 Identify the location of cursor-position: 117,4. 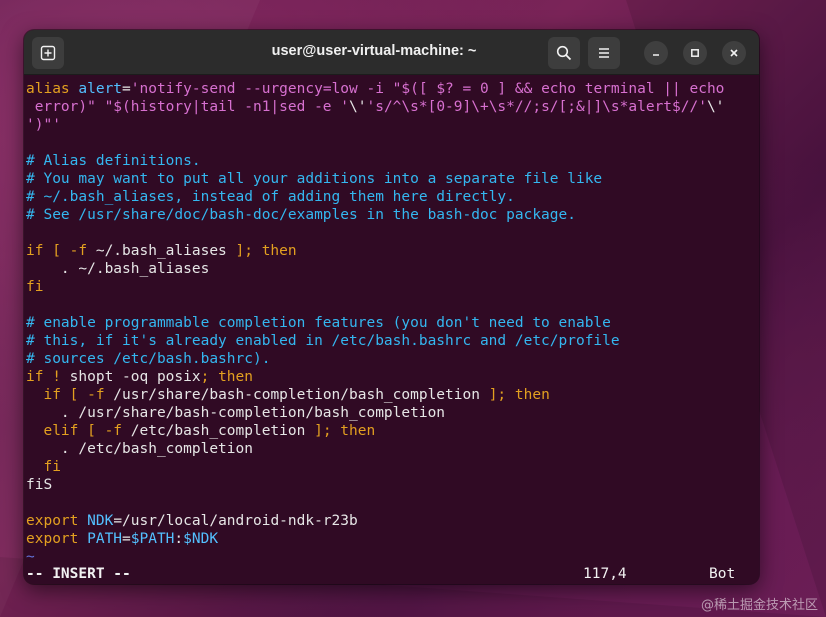
(605, 574).